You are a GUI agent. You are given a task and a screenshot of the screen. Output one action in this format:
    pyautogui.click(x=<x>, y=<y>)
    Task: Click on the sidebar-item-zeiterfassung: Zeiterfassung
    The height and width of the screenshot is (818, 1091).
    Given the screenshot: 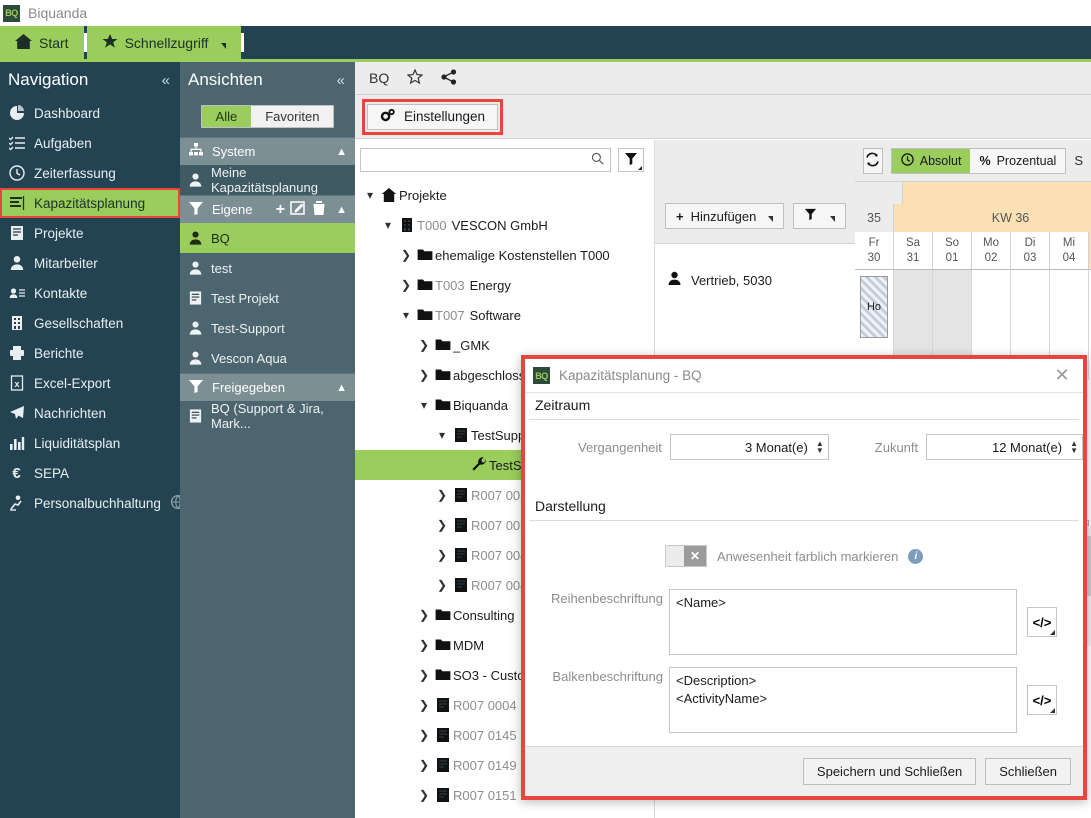 What is the action you would take?
    pyautogui.click(x=90, y=173)
    